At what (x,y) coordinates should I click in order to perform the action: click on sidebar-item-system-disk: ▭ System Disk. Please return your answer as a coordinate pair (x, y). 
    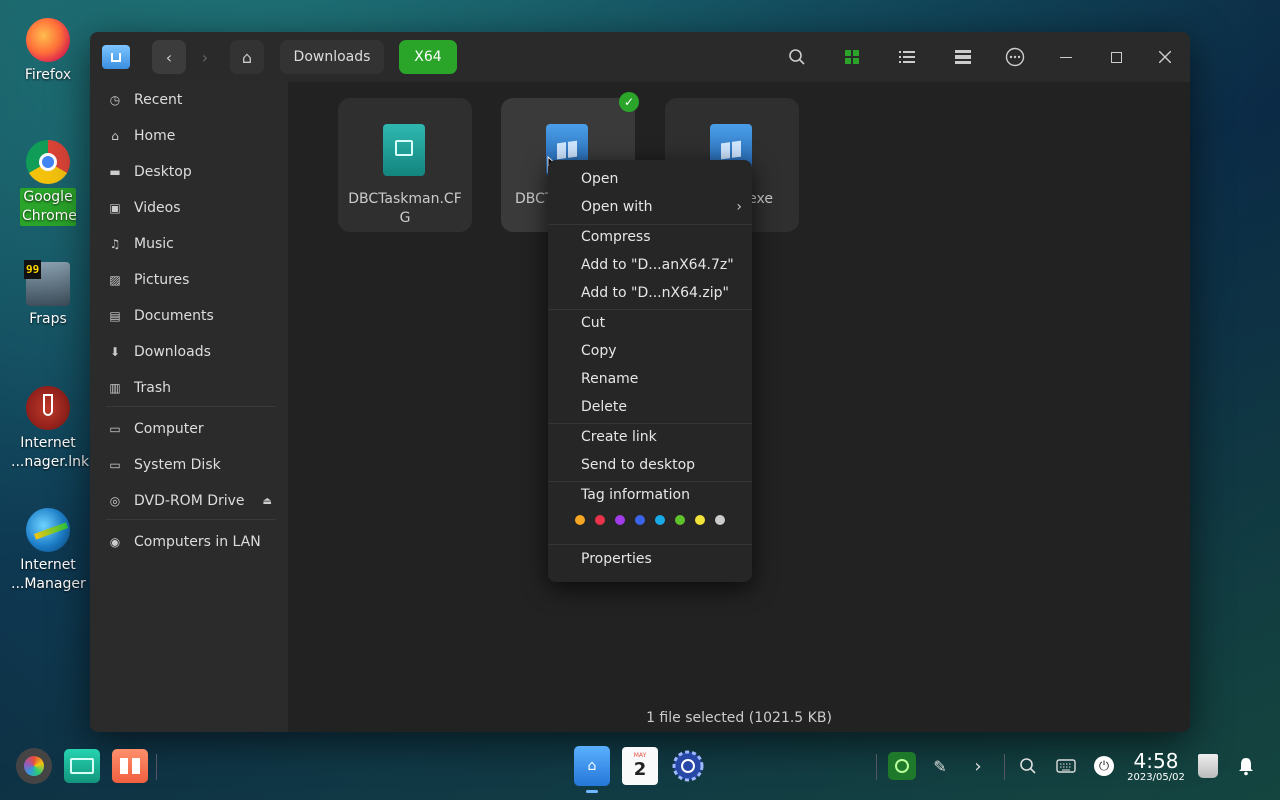
    Looking at the image, I should click on (190, 465).